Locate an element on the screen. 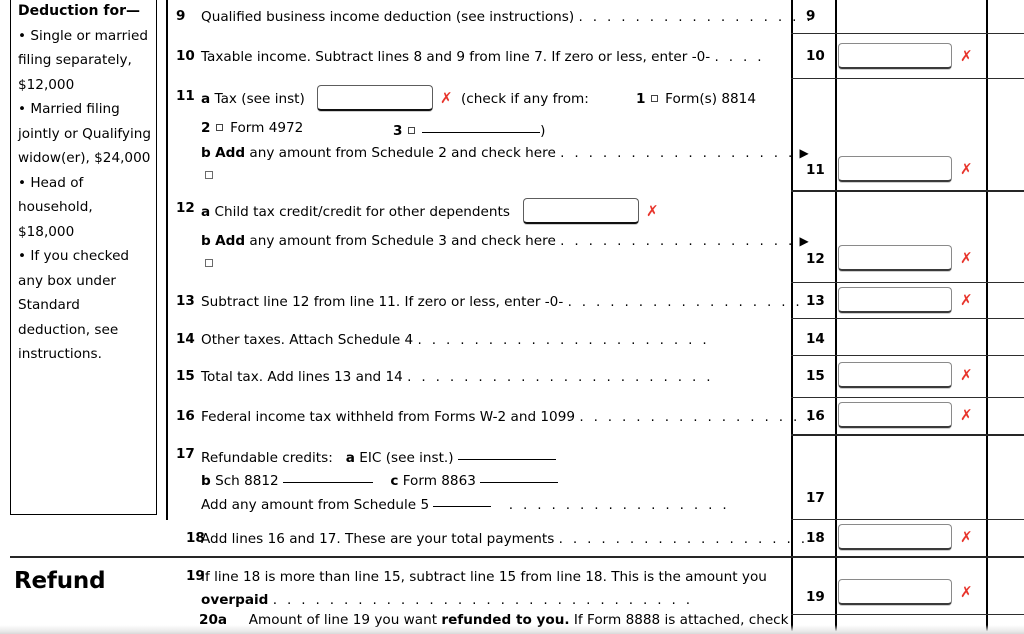 The height and width of the screenshot is (634, 1024). amount-line-number-18: 18 is located at coordinates (815, 538).